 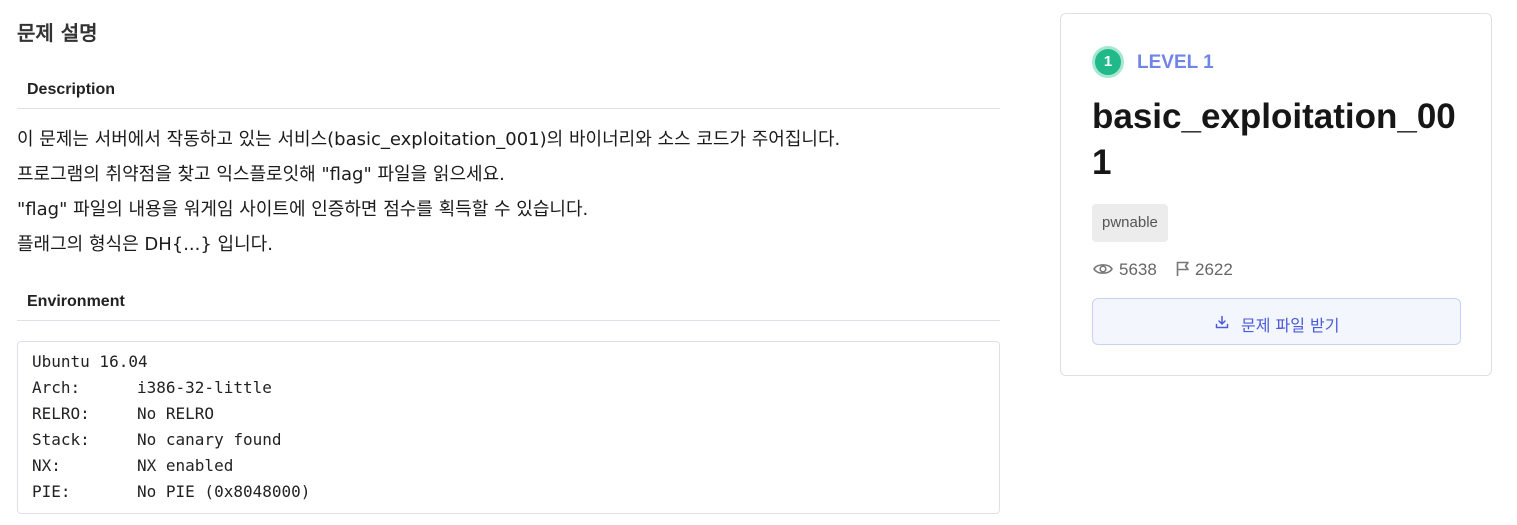 I want to click on description-line: 플래그의 형식은 DH{...} 입니다., so click(x=145, y=244).